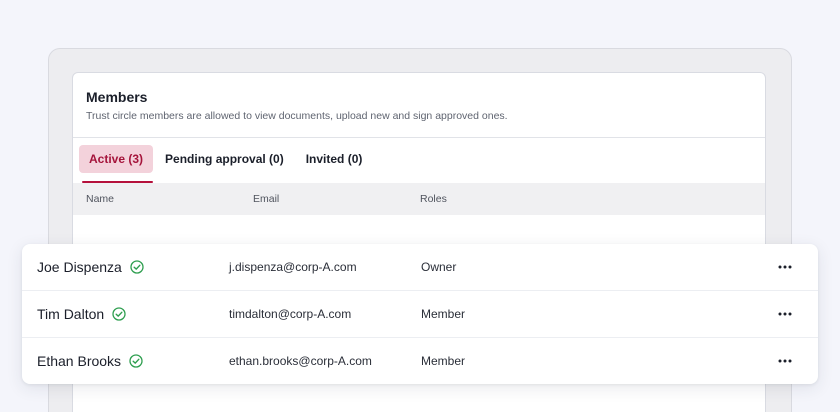 The width and height of the screenshot is (840, 412). I want to click on member-name-cell: Tim Dalton, so click(81, 314).